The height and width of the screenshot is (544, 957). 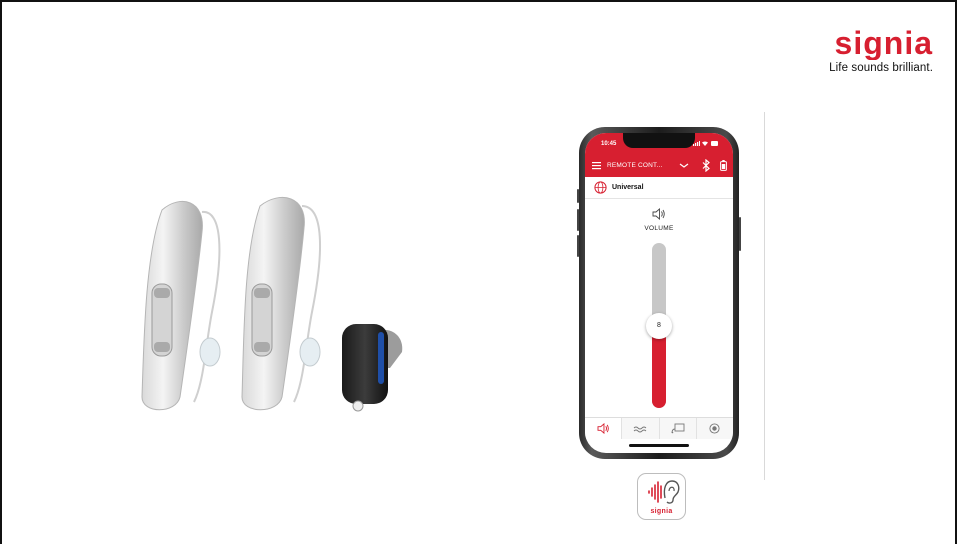 I want to click on app-icon-label: signia, so click(x=661, y=511).